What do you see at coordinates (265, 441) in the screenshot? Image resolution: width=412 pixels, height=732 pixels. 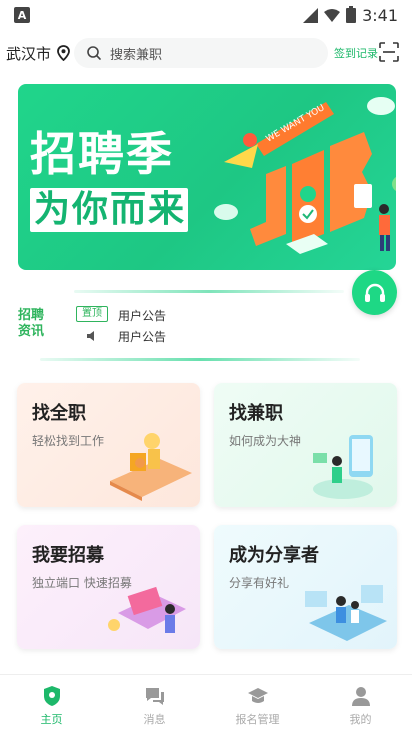 I see `card-subtitle: 如何成为大神` at bounding box center [265, 441].